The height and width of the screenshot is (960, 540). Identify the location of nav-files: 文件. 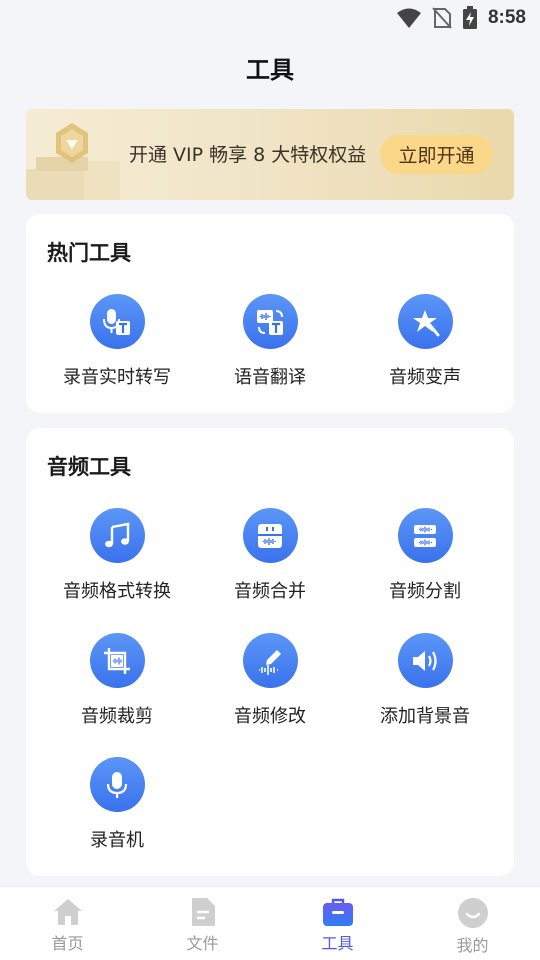
(202, 923).